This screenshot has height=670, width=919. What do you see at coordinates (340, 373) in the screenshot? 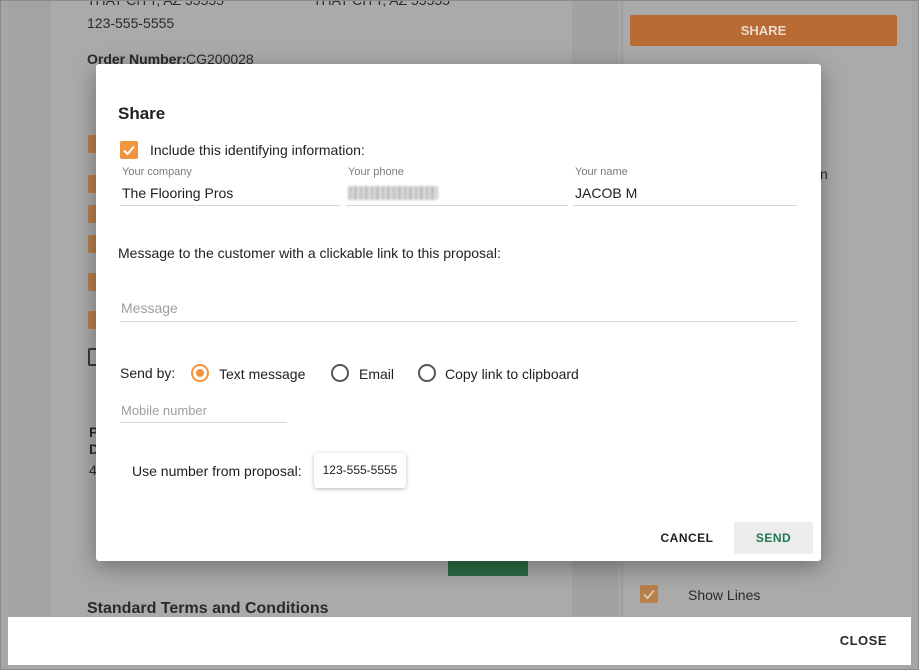
I see `radio-email` at bounding box center [340, 373].